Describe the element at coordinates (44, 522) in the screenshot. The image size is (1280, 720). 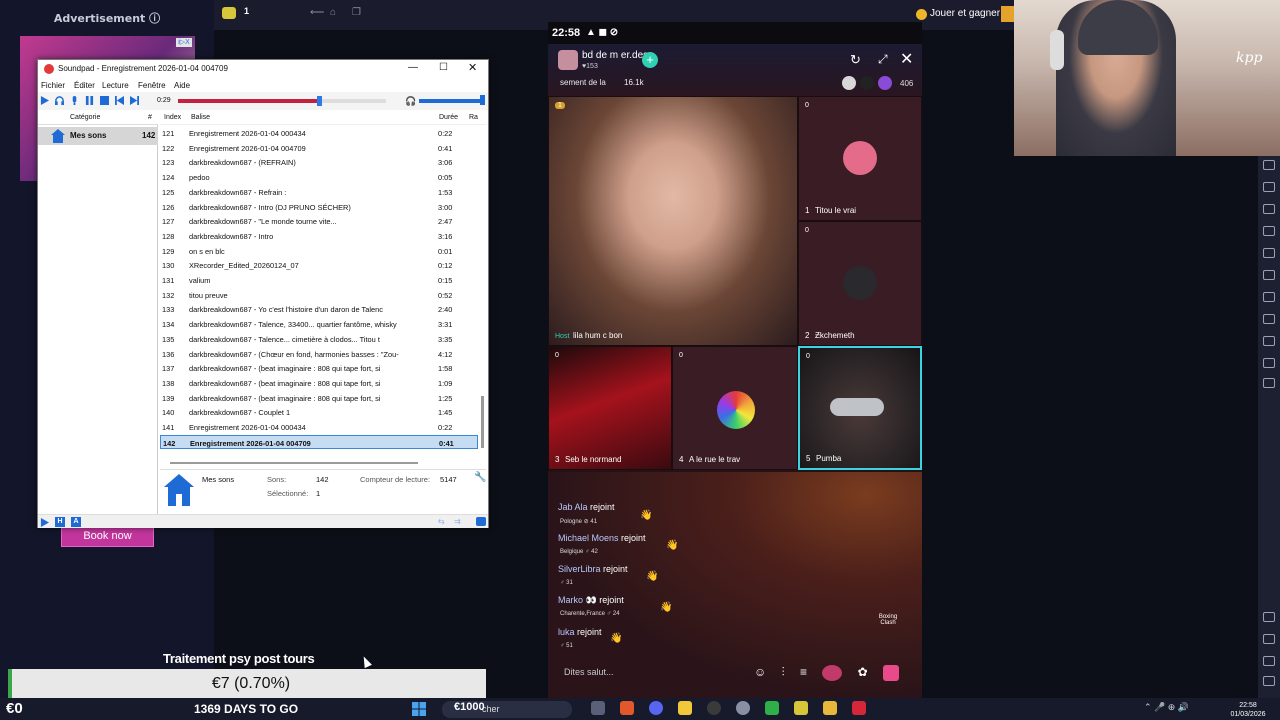
I see `status-play-icon` at that location.